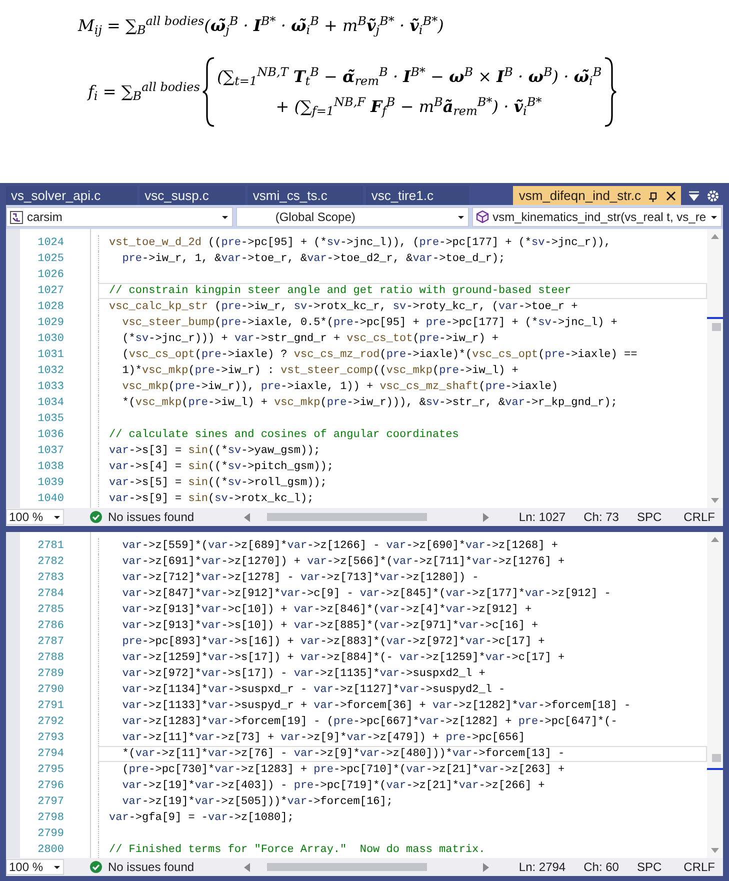  What do you see at coordinates (50, 546) in the screenshot?
I see `line-number: 2781` at bounding box center [50, 546].